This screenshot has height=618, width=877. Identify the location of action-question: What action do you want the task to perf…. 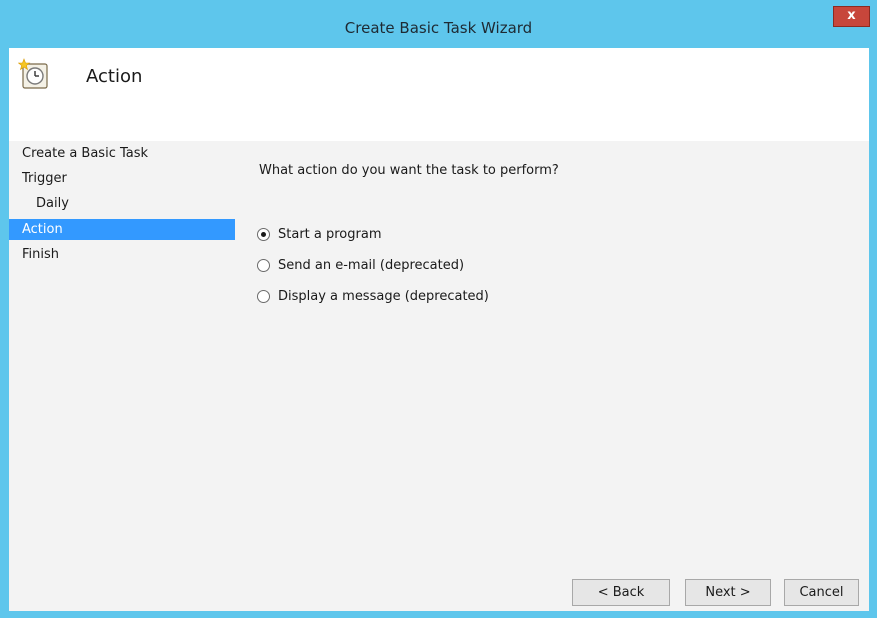
(409, 170).